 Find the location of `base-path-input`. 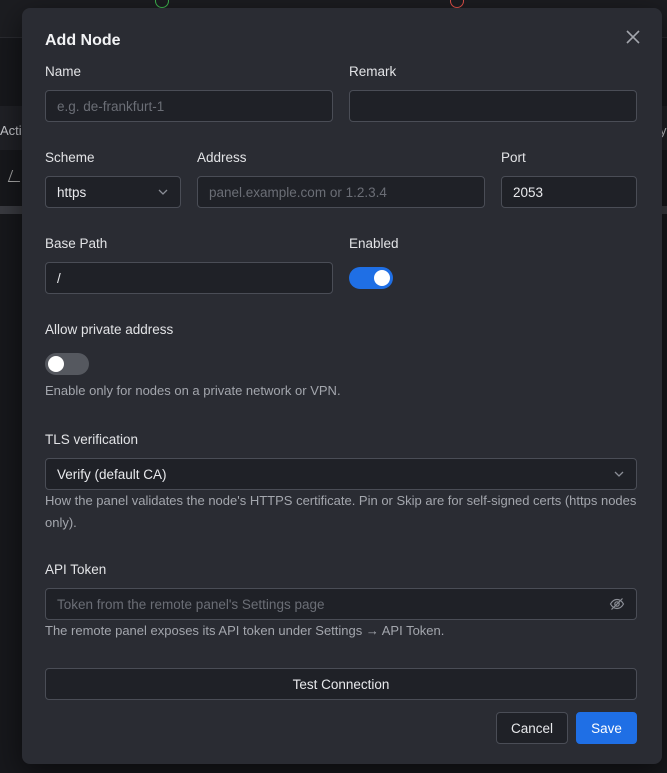

base-path-input is located at coordinates (189, 278).